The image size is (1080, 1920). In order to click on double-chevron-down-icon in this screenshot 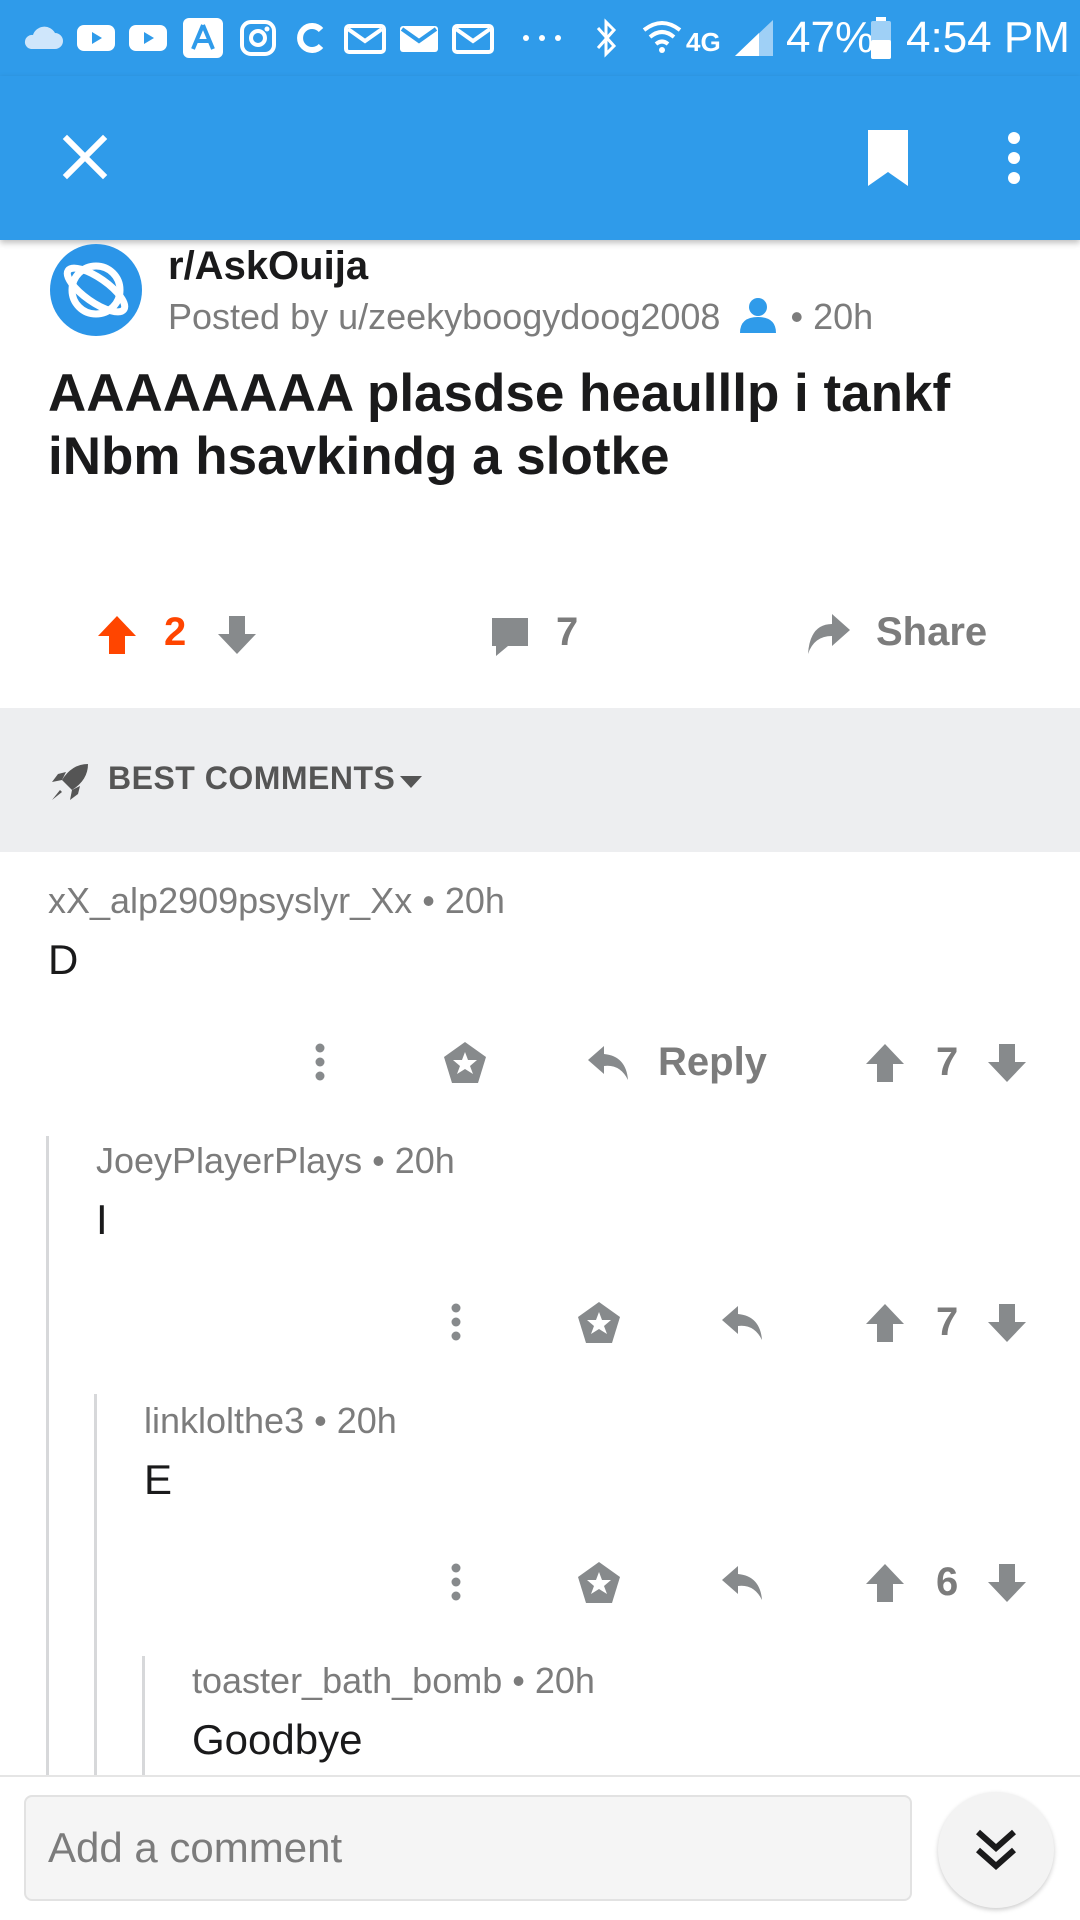, I will do `click(996, 1850)`.